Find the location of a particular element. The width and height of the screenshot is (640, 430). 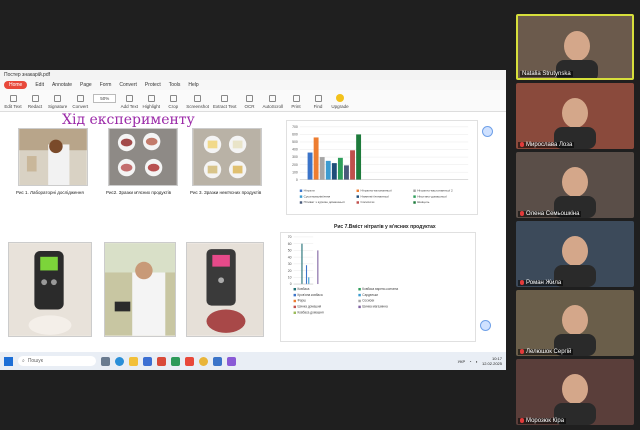

ribbon-convert-button: Convert is located at coordinates (80, 102).